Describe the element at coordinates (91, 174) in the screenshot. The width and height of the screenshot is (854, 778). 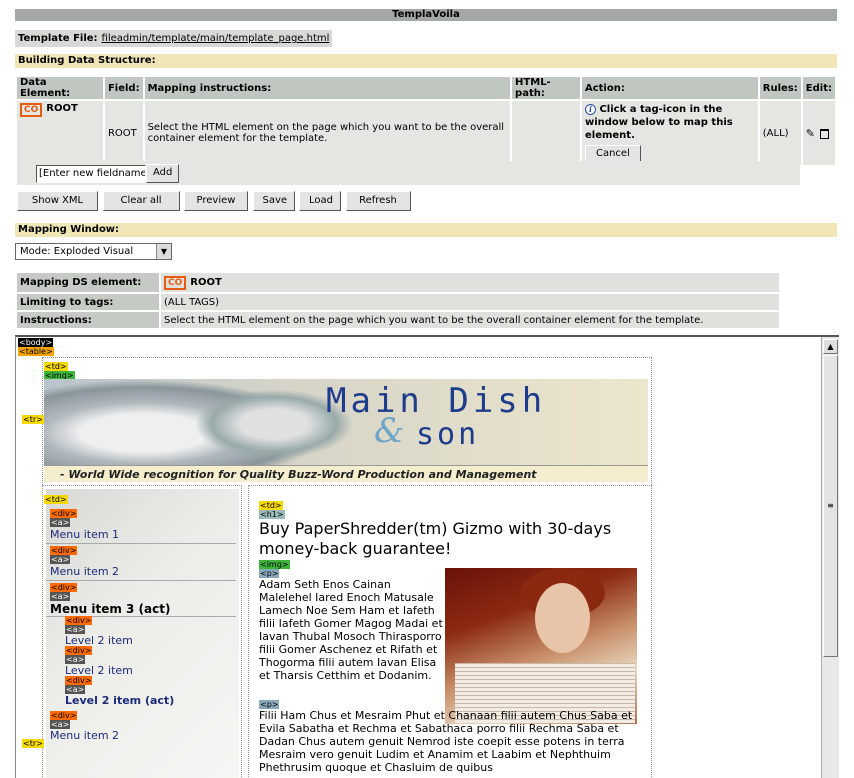
I see `new-fieldname-input: [Enter new fieldname]` at that location.